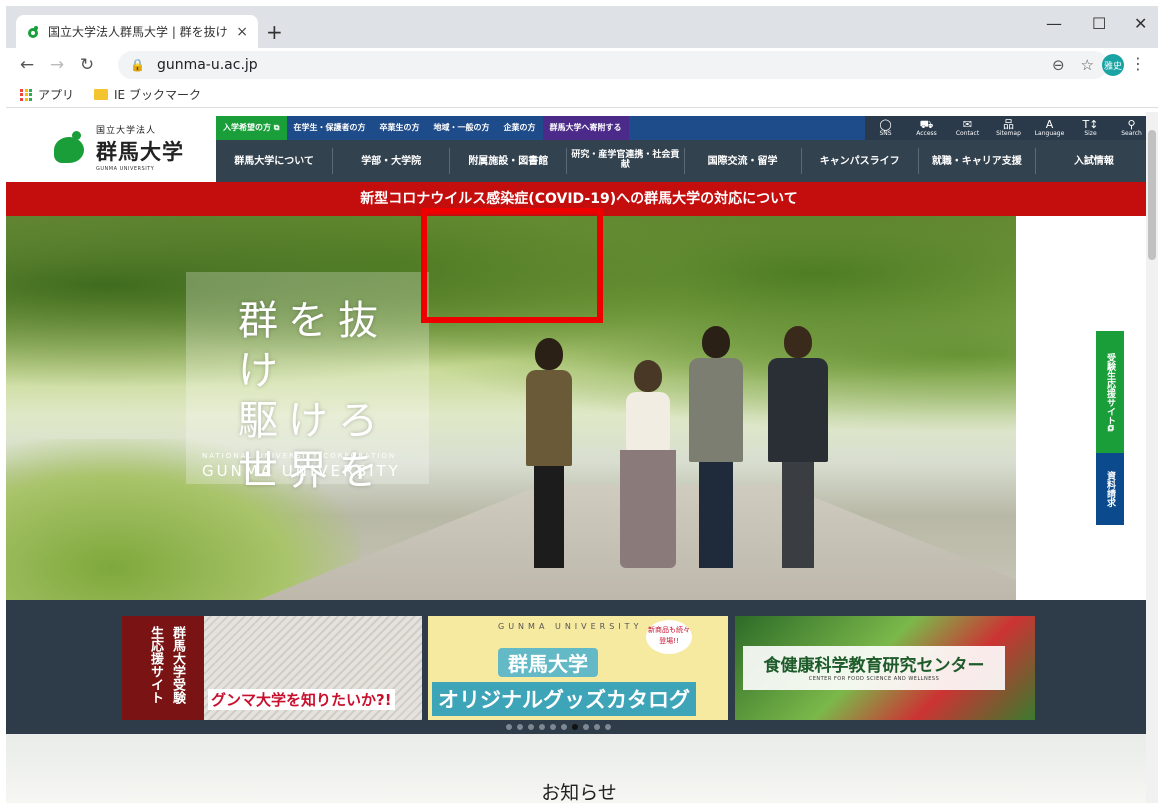 This screenshot has height=803, width=1158. Describe the element at coordinates (1087, 65) in the screenshot. I see `bookmark-star-icon: ☆` at that location.